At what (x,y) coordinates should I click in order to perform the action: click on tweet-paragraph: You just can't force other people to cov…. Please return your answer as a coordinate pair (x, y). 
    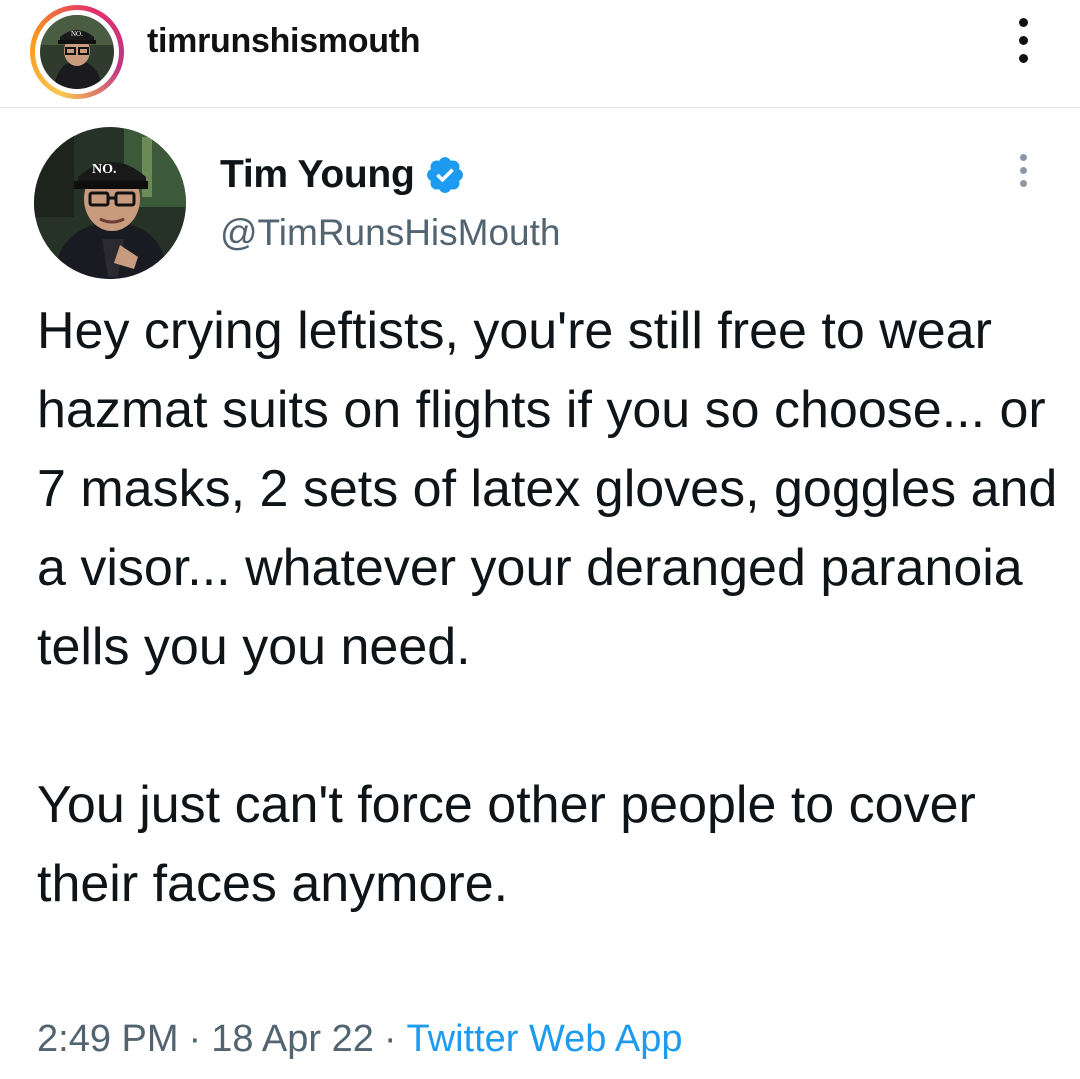
    Looking at the image, I should click on (506, 844).